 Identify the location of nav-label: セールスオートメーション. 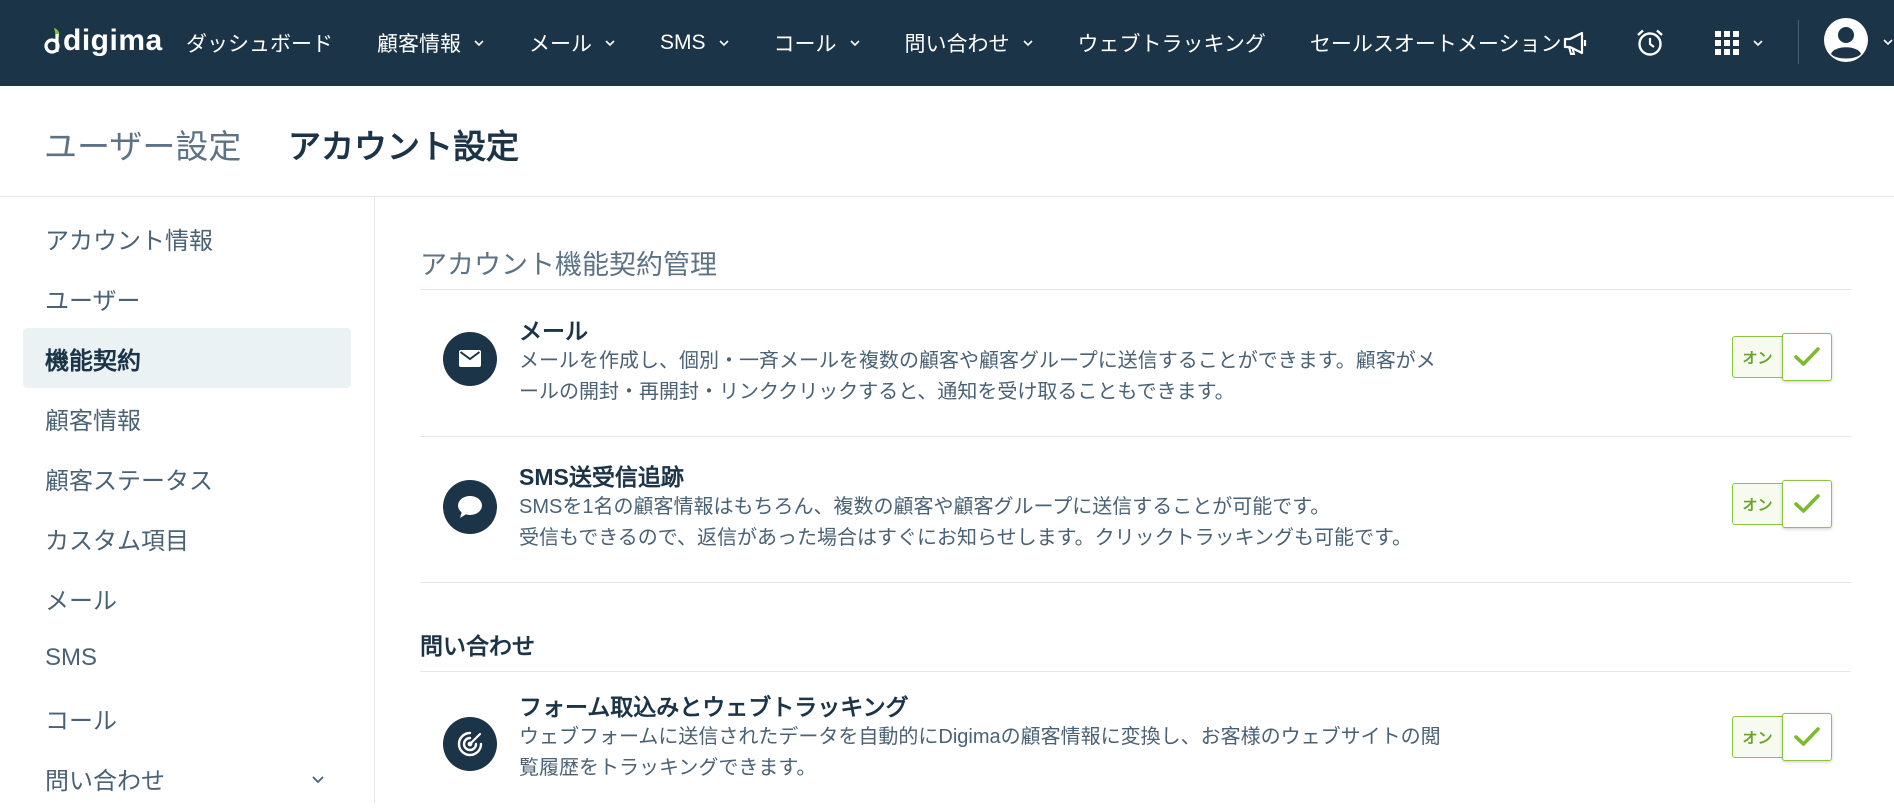
(1435, 44).